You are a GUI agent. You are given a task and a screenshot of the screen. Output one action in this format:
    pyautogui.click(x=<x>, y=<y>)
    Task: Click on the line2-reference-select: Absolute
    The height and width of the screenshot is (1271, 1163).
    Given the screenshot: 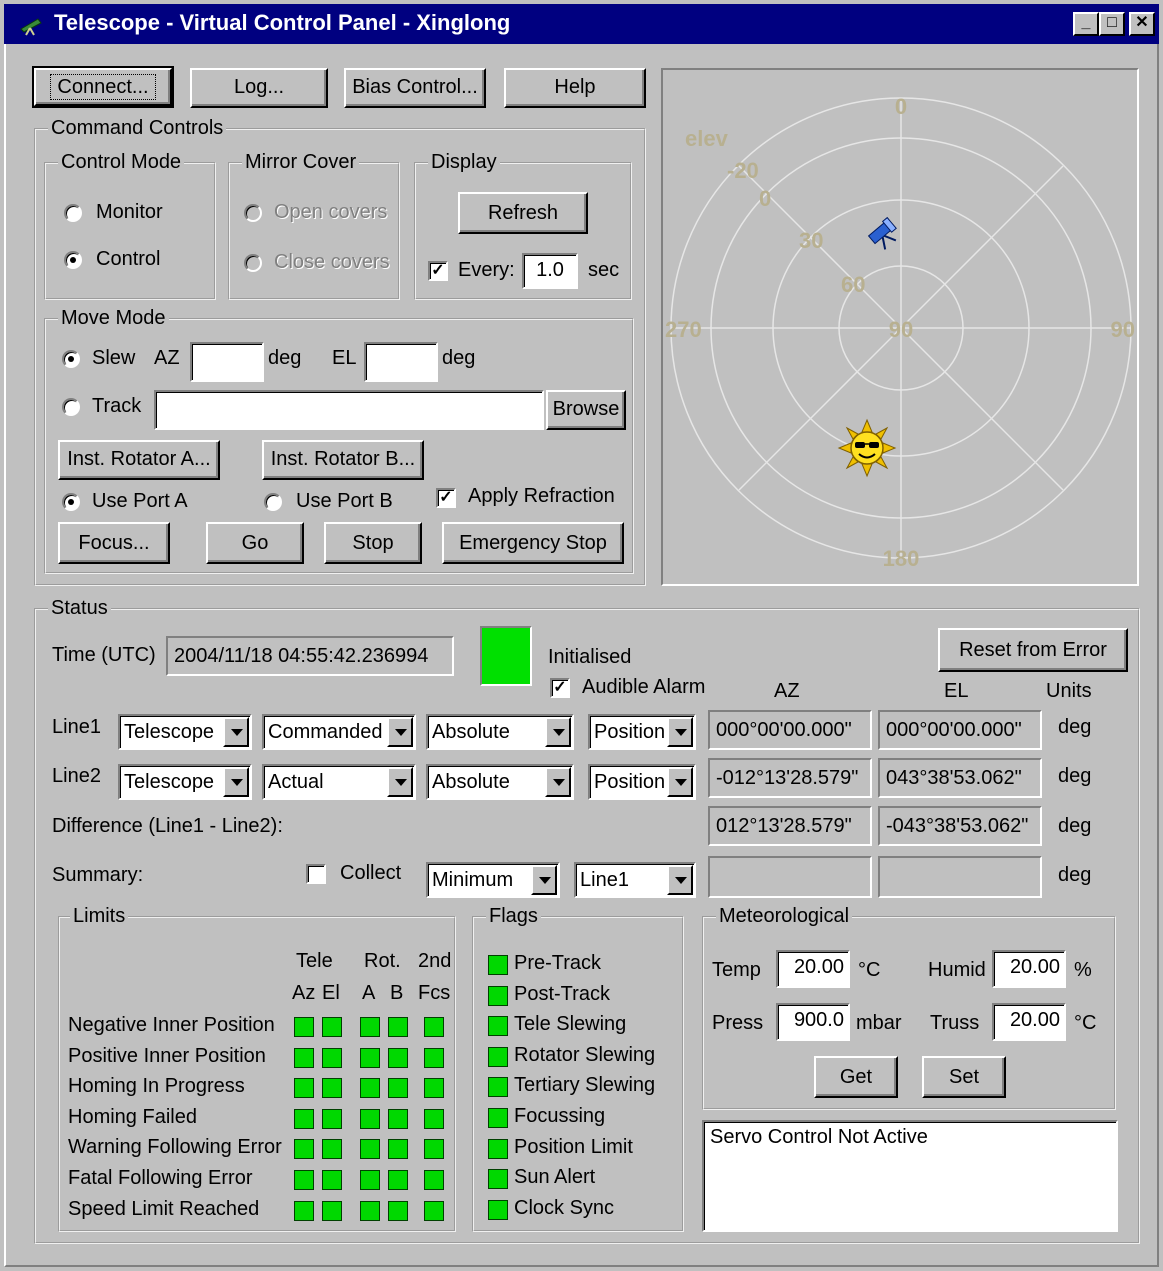 What is the action you would take?
    pyautogui.click(x=500, y=782)
    